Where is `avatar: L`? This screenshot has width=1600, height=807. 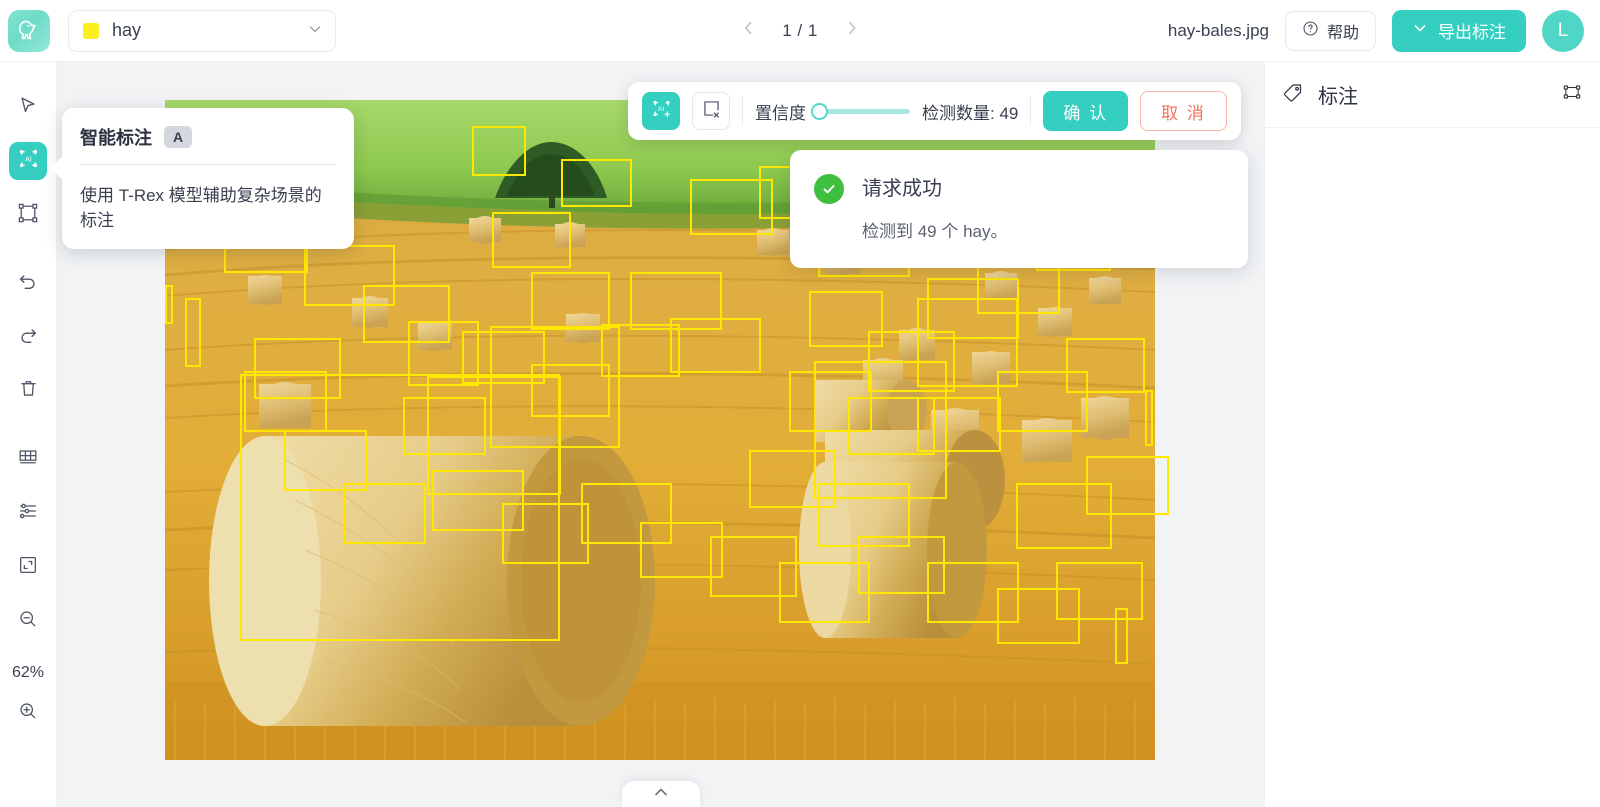
avatar: L is located at coordinates (1563, 30).